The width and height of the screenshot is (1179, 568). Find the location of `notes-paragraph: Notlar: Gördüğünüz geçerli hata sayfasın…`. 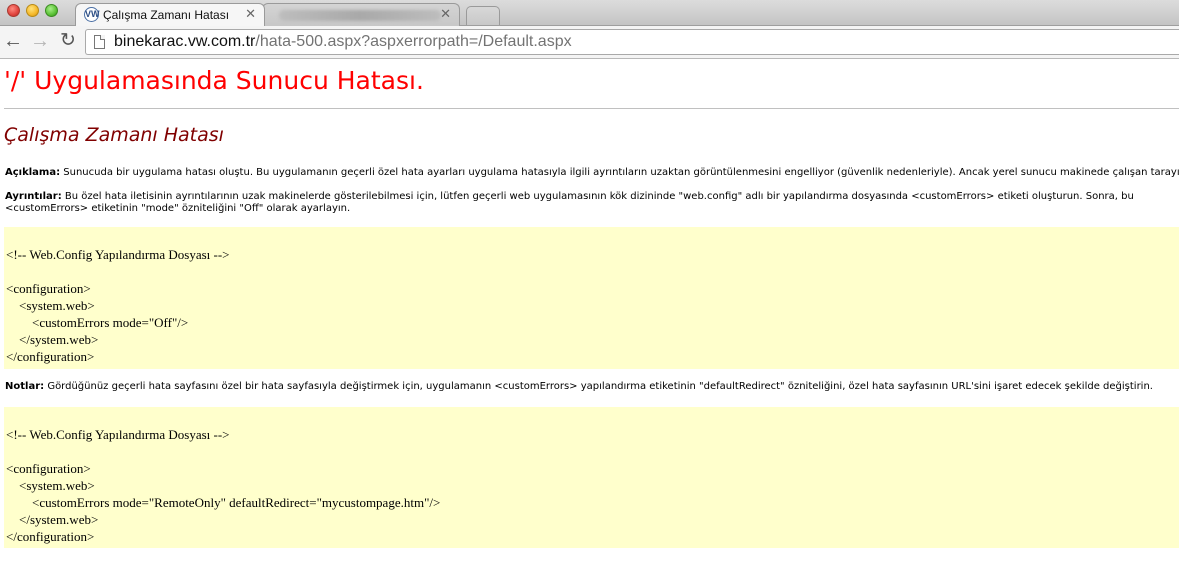

notes-paragraph: Notlar: Gördüğünüz geçerli hata sayfasın… is located at coordinates (592, 387).